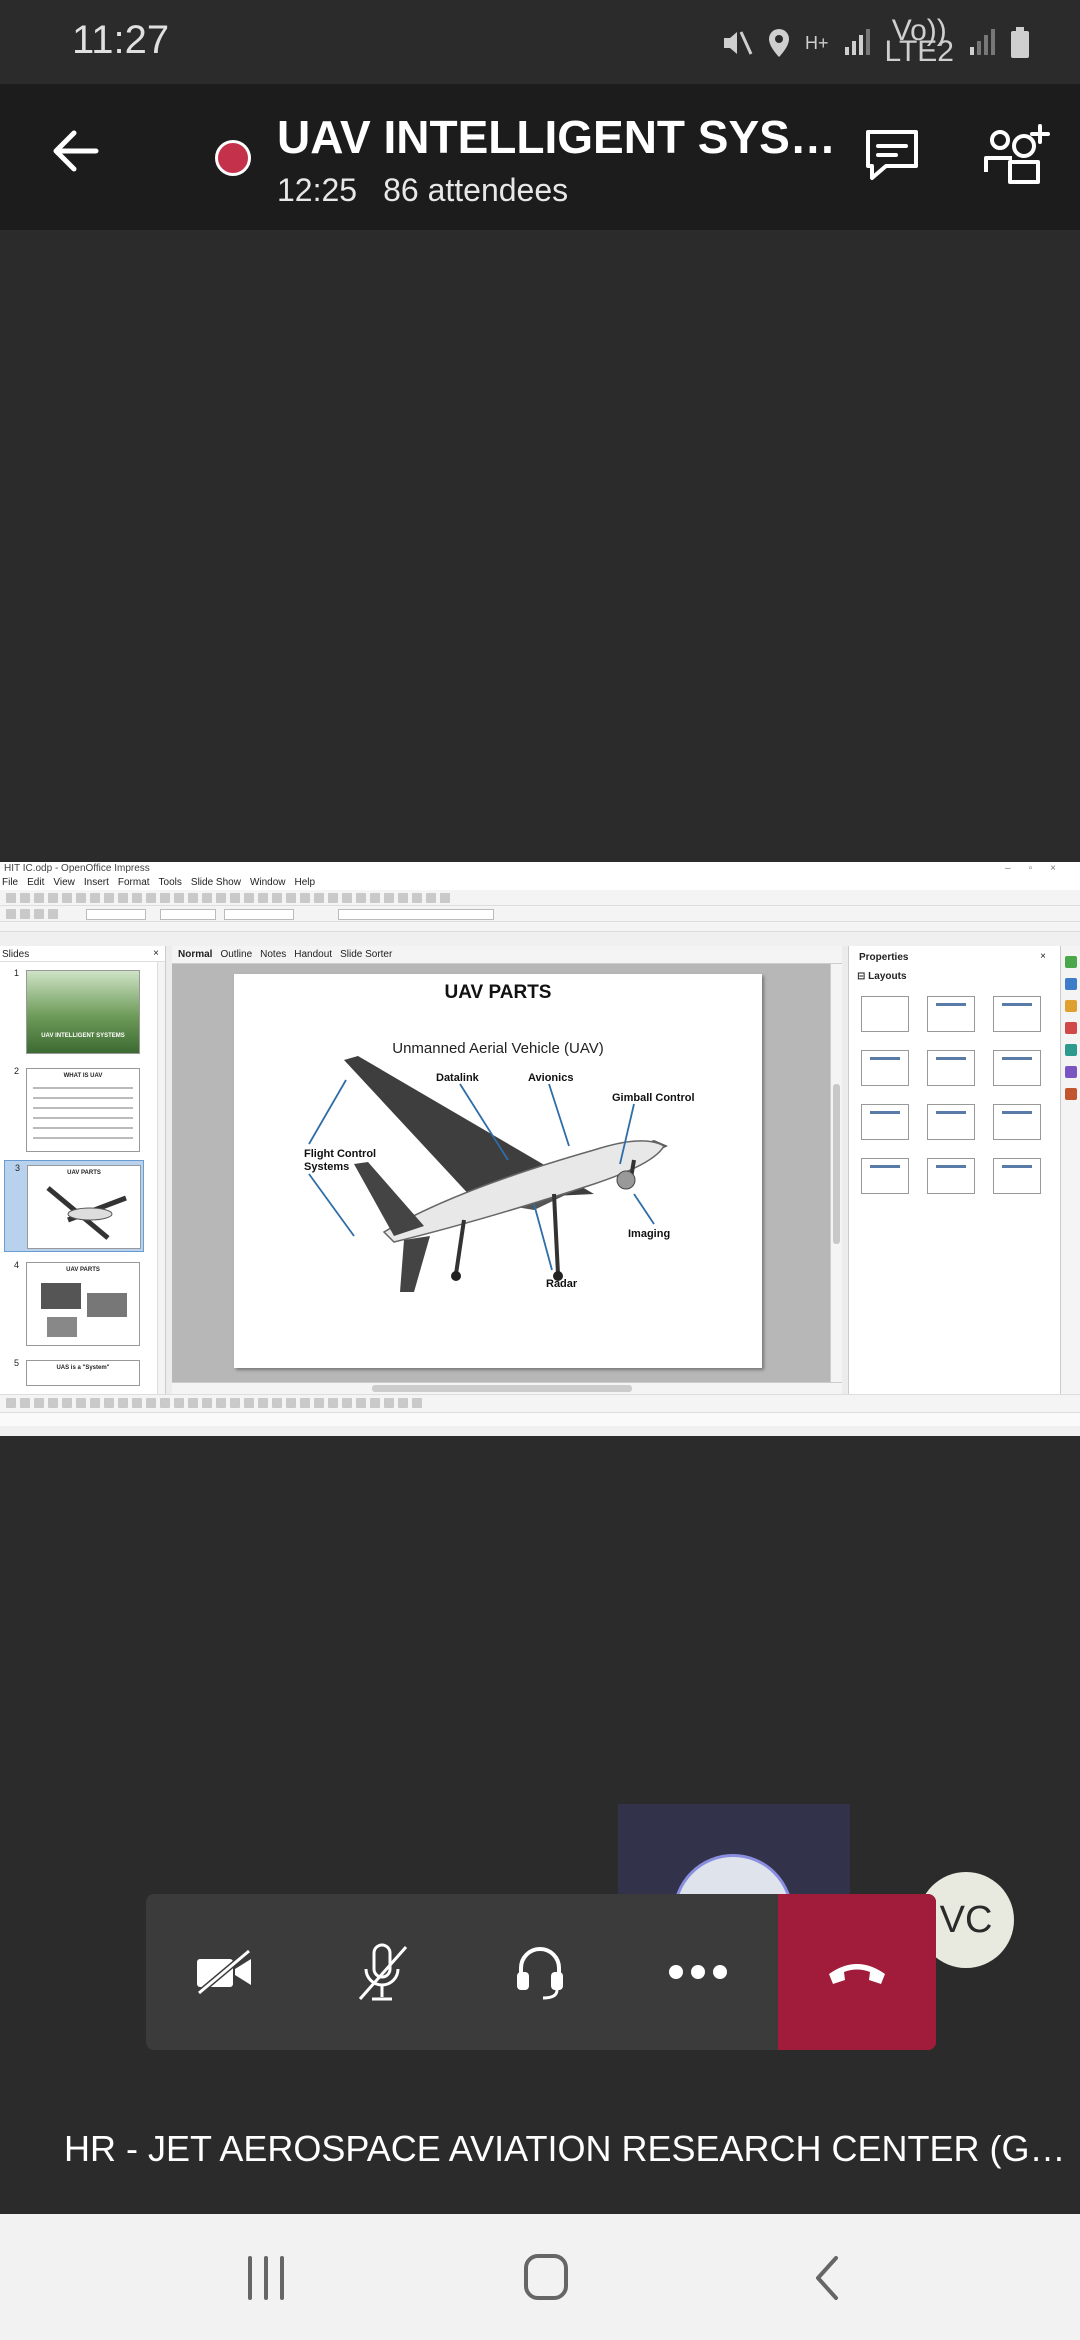  I want to click on animation-icon, so click(1070, 1006).